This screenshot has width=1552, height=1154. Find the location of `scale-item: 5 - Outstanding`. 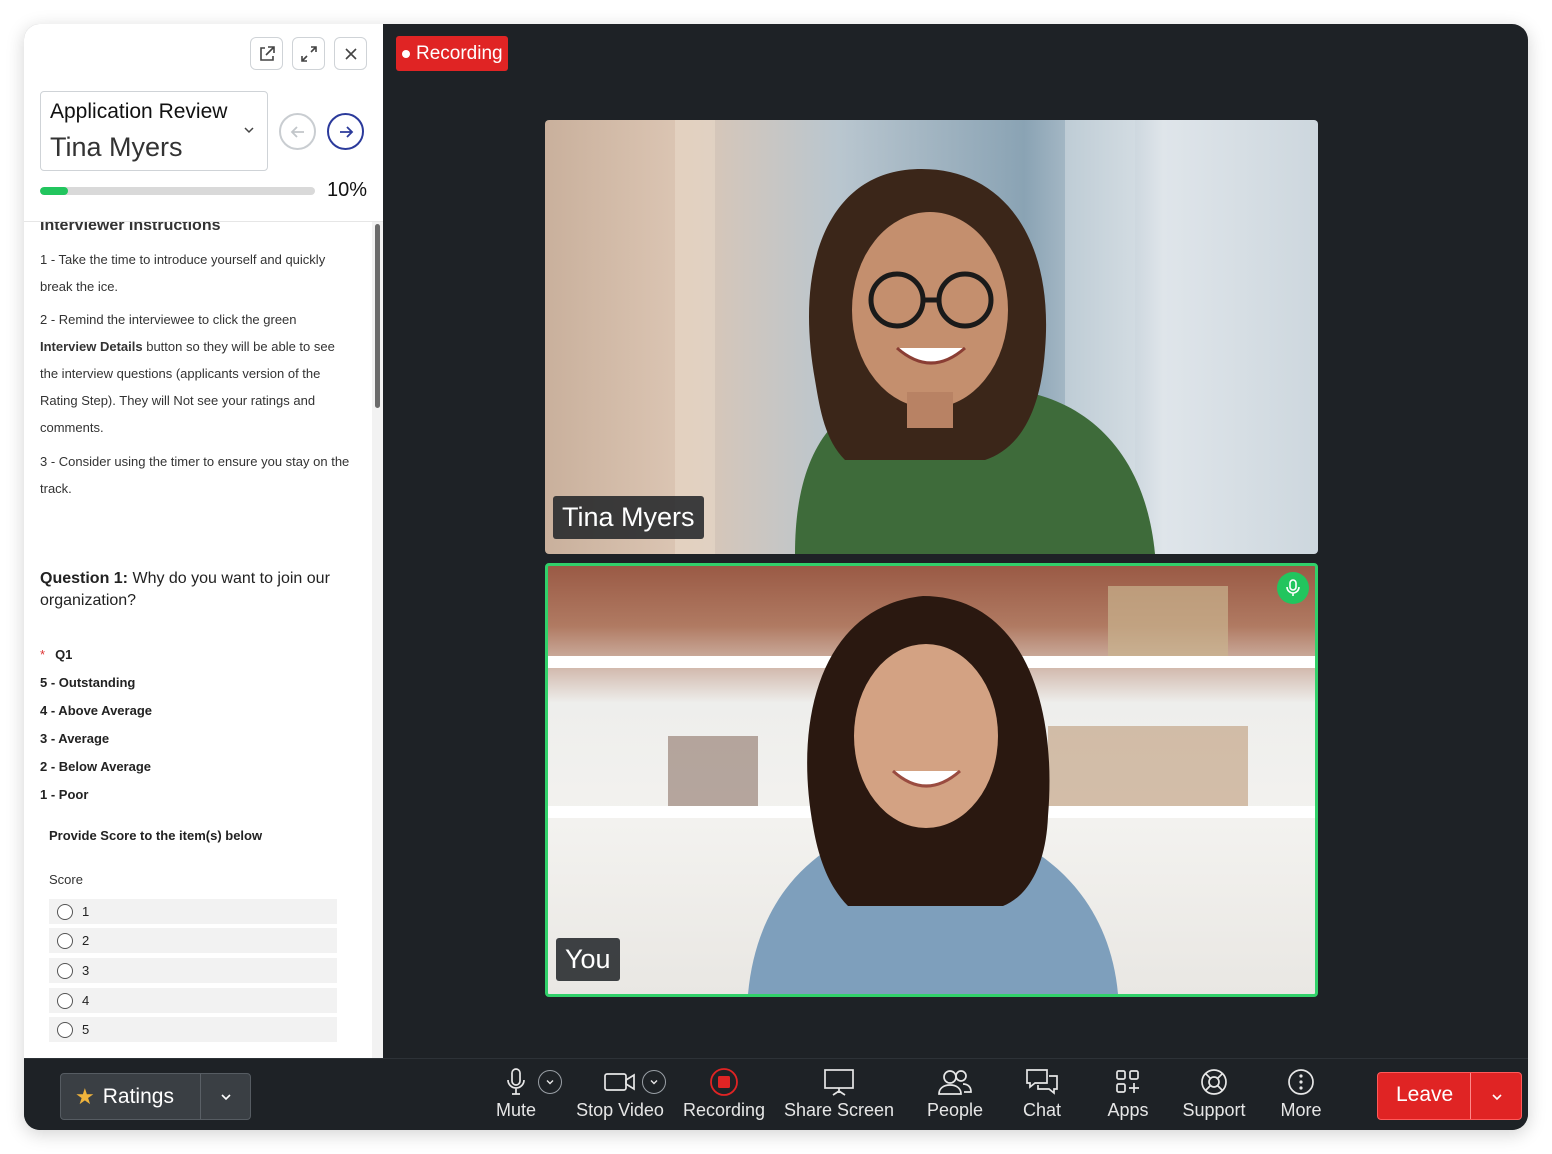

scale-item: 5 - Outstanding is located at coordinates (88, 682).